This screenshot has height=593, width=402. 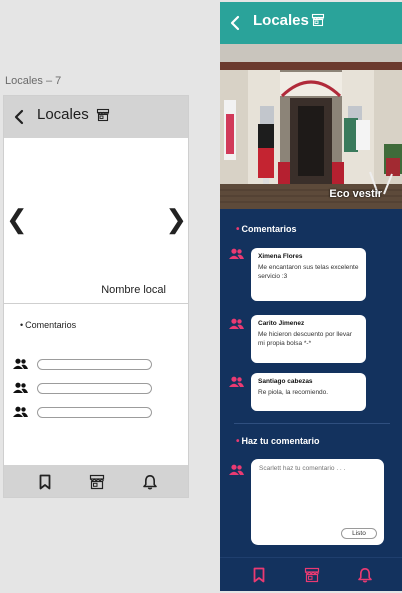 I want to click on app-header: Locales, so click(x=311, y=23).